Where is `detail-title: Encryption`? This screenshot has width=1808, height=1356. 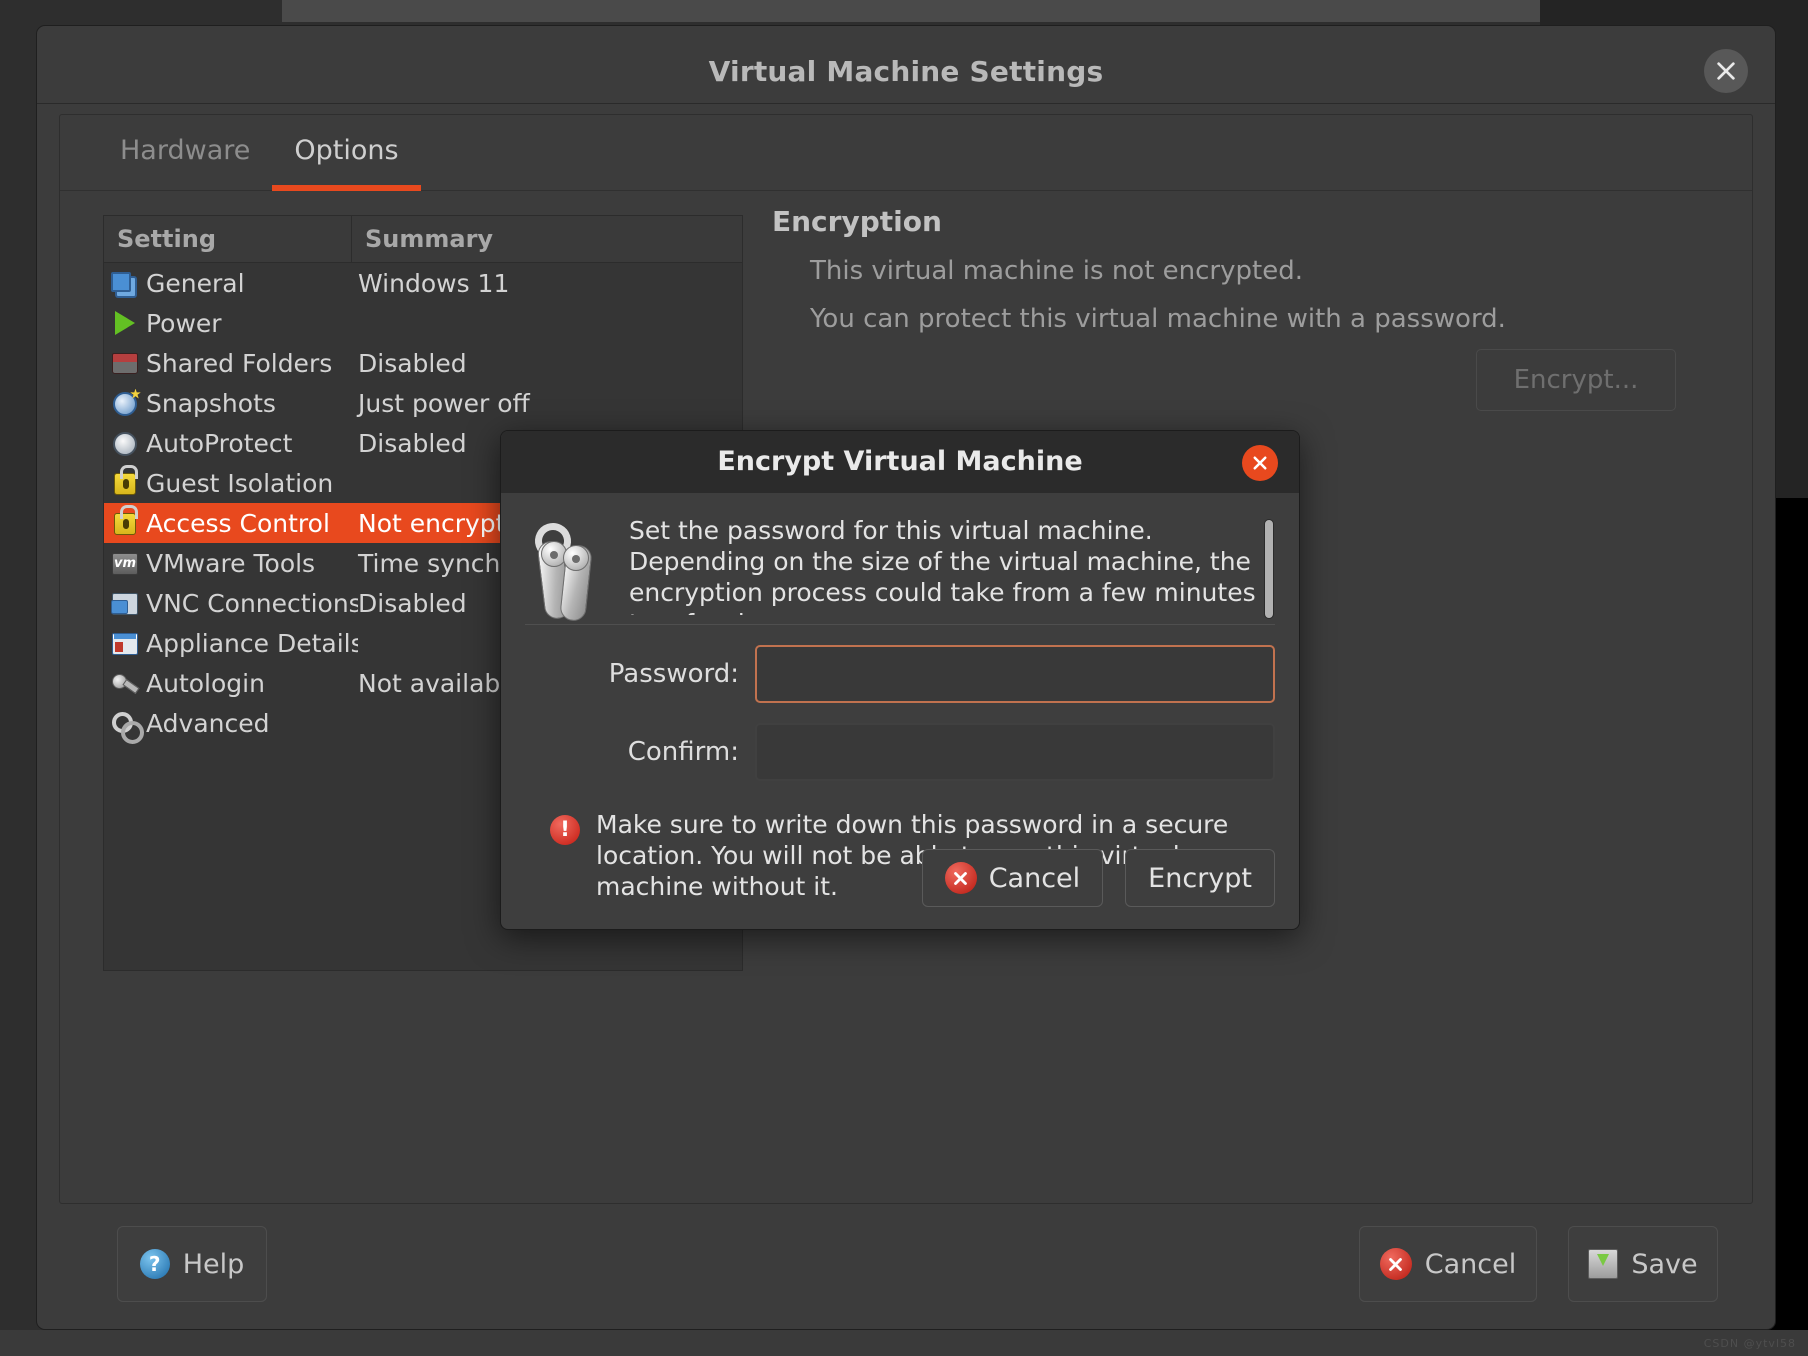
detail-title: Encryption is located at coordinates (857, 221).